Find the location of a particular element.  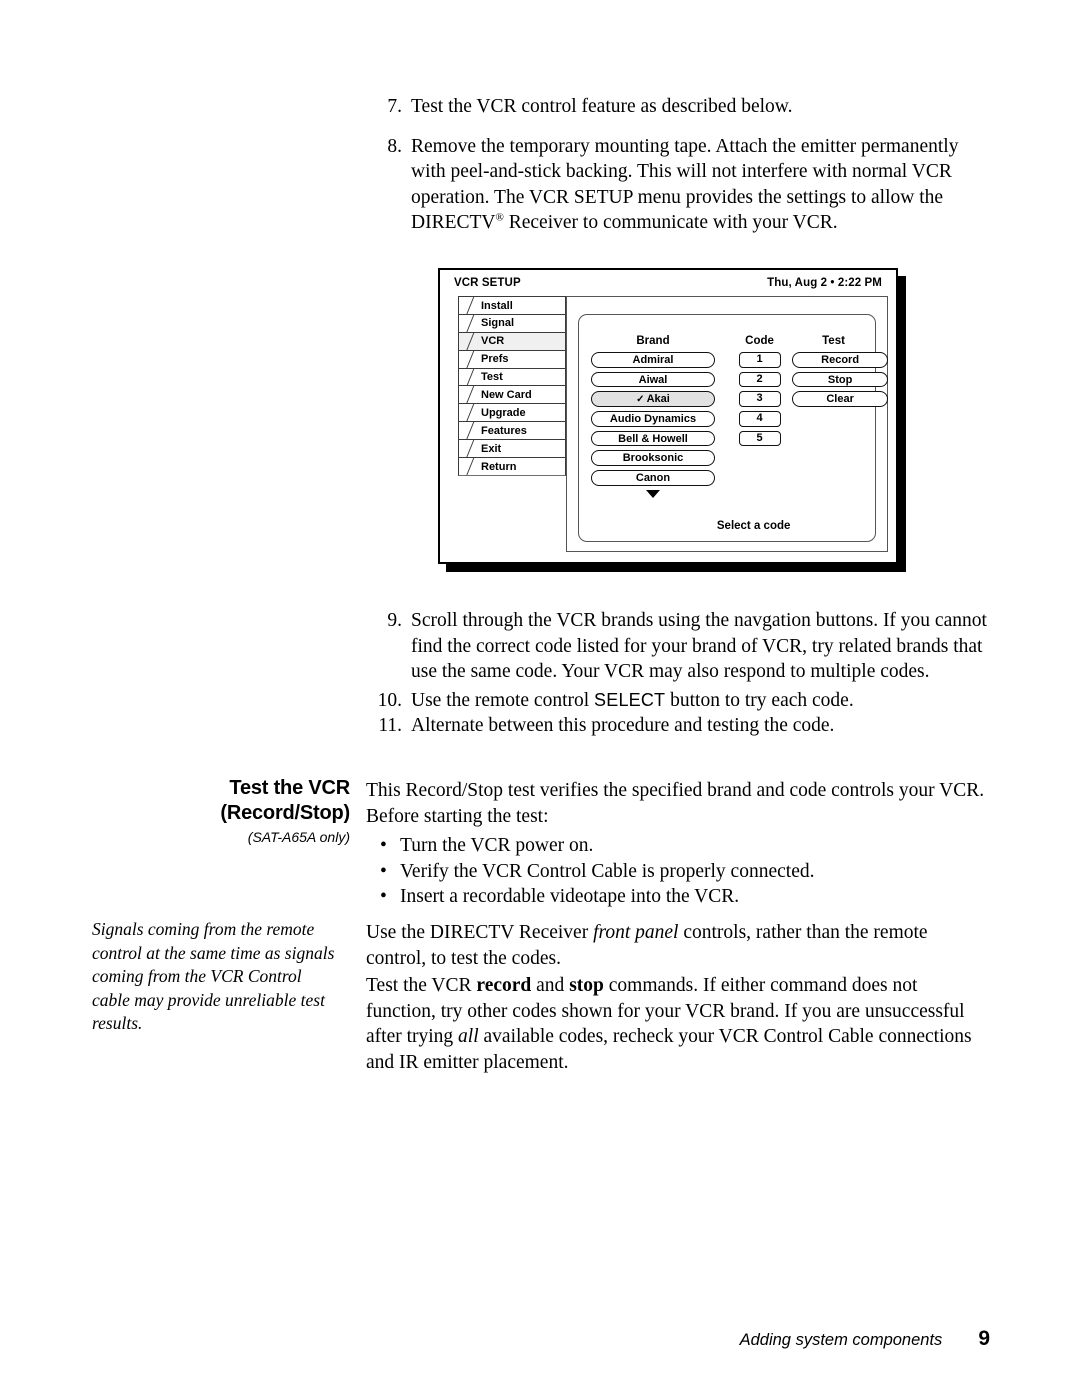

menu-tab-exit: Exit is located at coordinates (512, 449).